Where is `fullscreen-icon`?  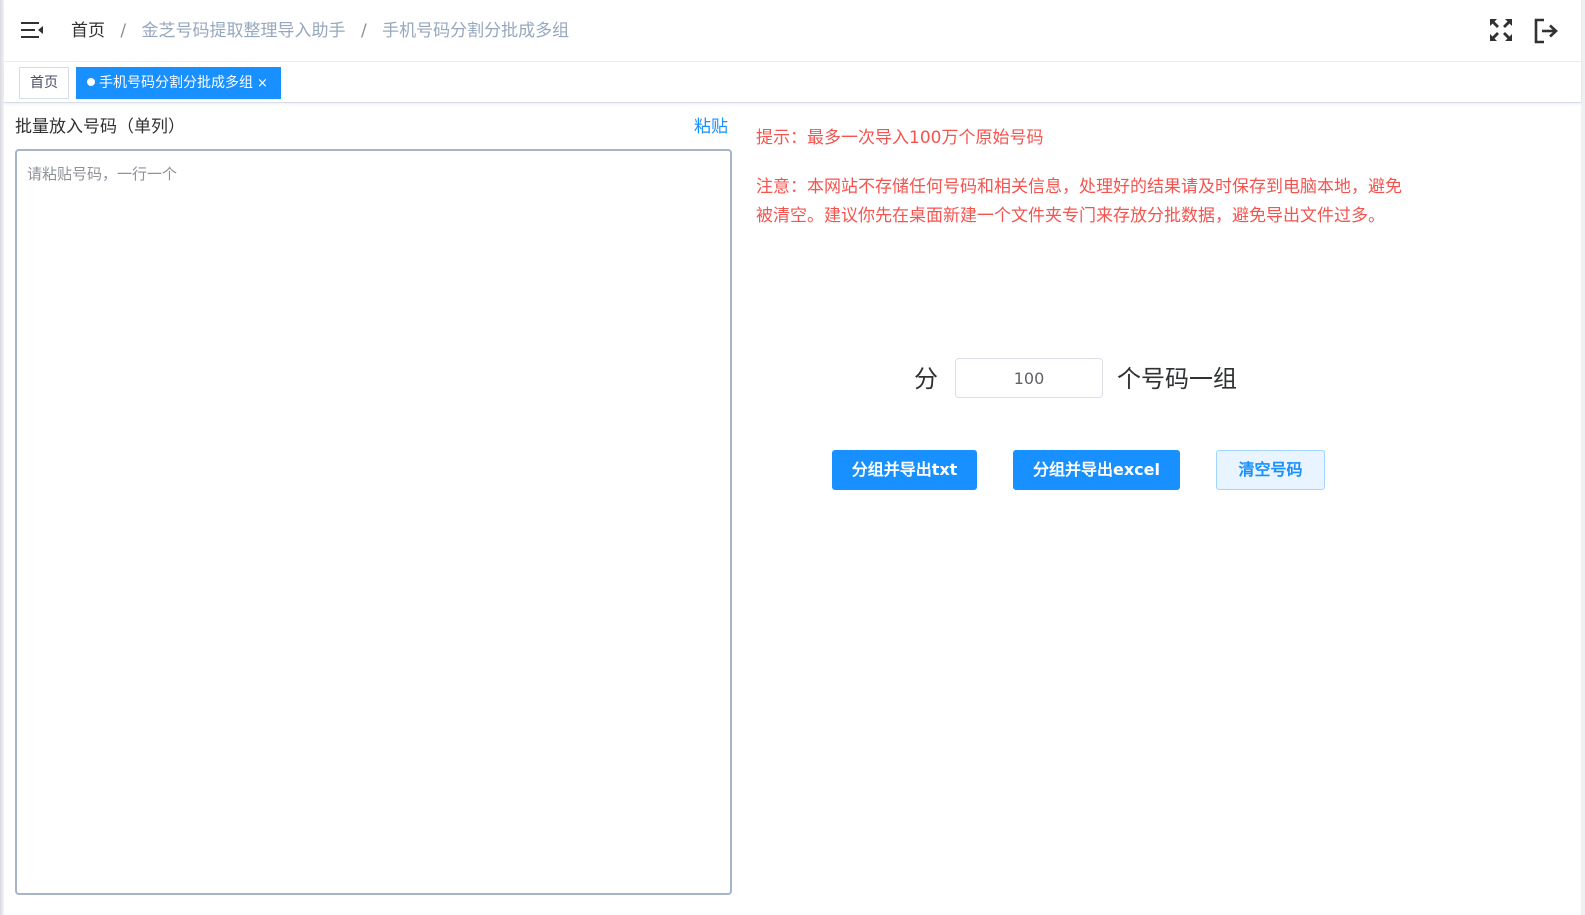
fullscreen-icon is located at coordinates (1501, 30).